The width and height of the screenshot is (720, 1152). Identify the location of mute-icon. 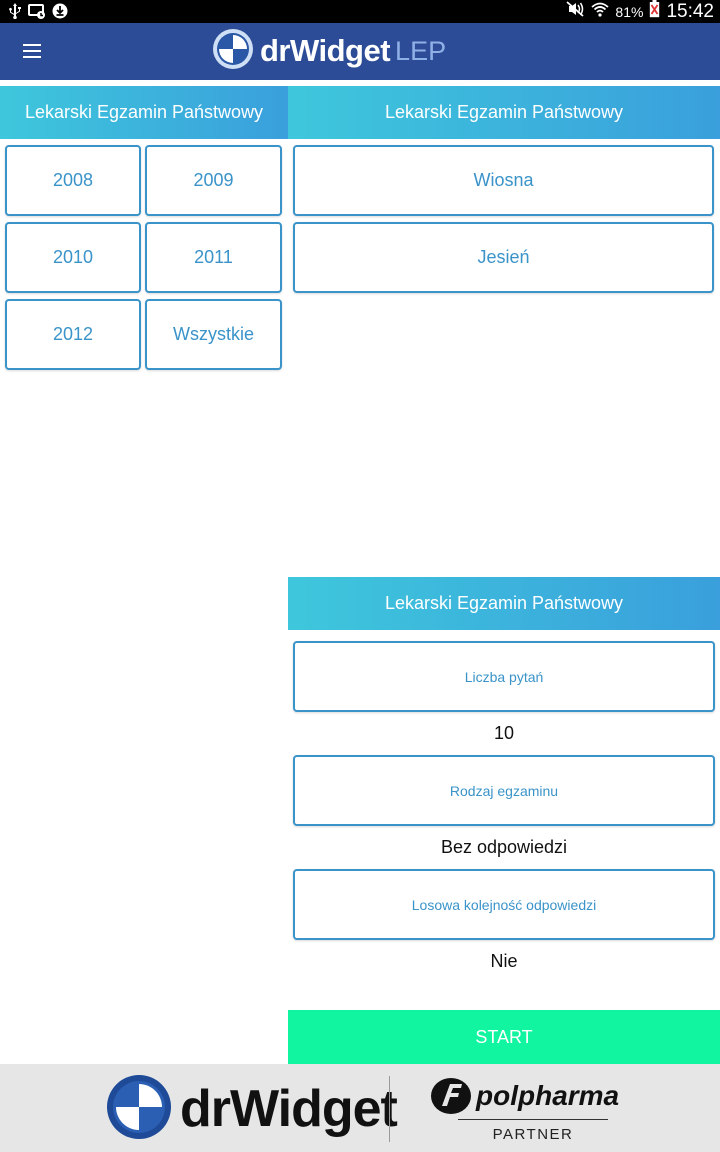
(575, 11).